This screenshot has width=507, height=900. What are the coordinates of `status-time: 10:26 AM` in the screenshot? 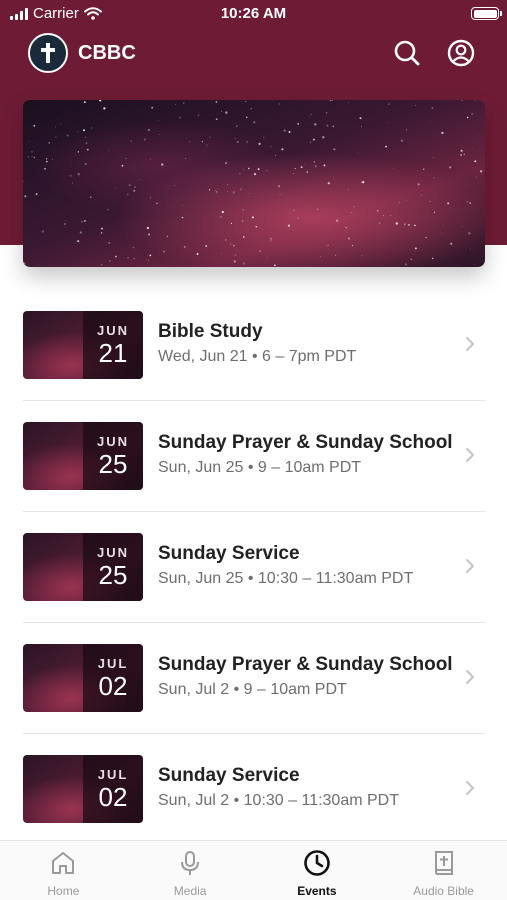 It's located at (253, 13).